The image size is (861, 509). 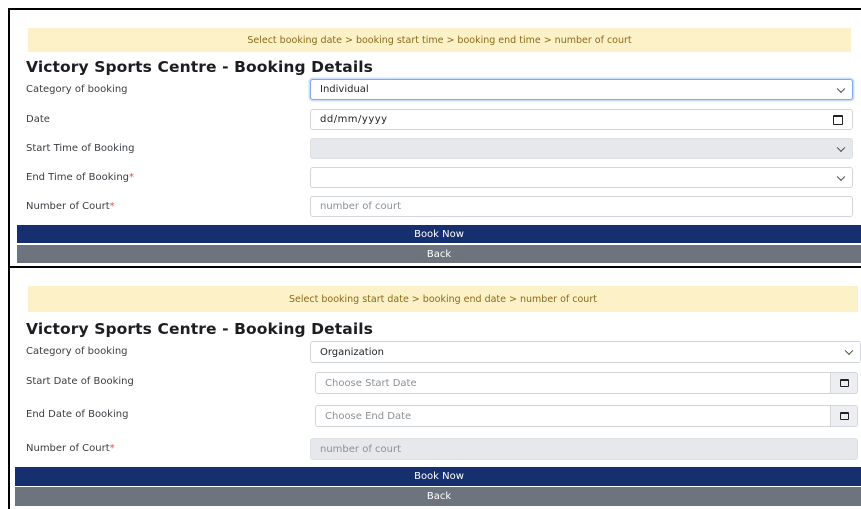 I want to click on end-date-picker-button, so click(x=844, y=416).